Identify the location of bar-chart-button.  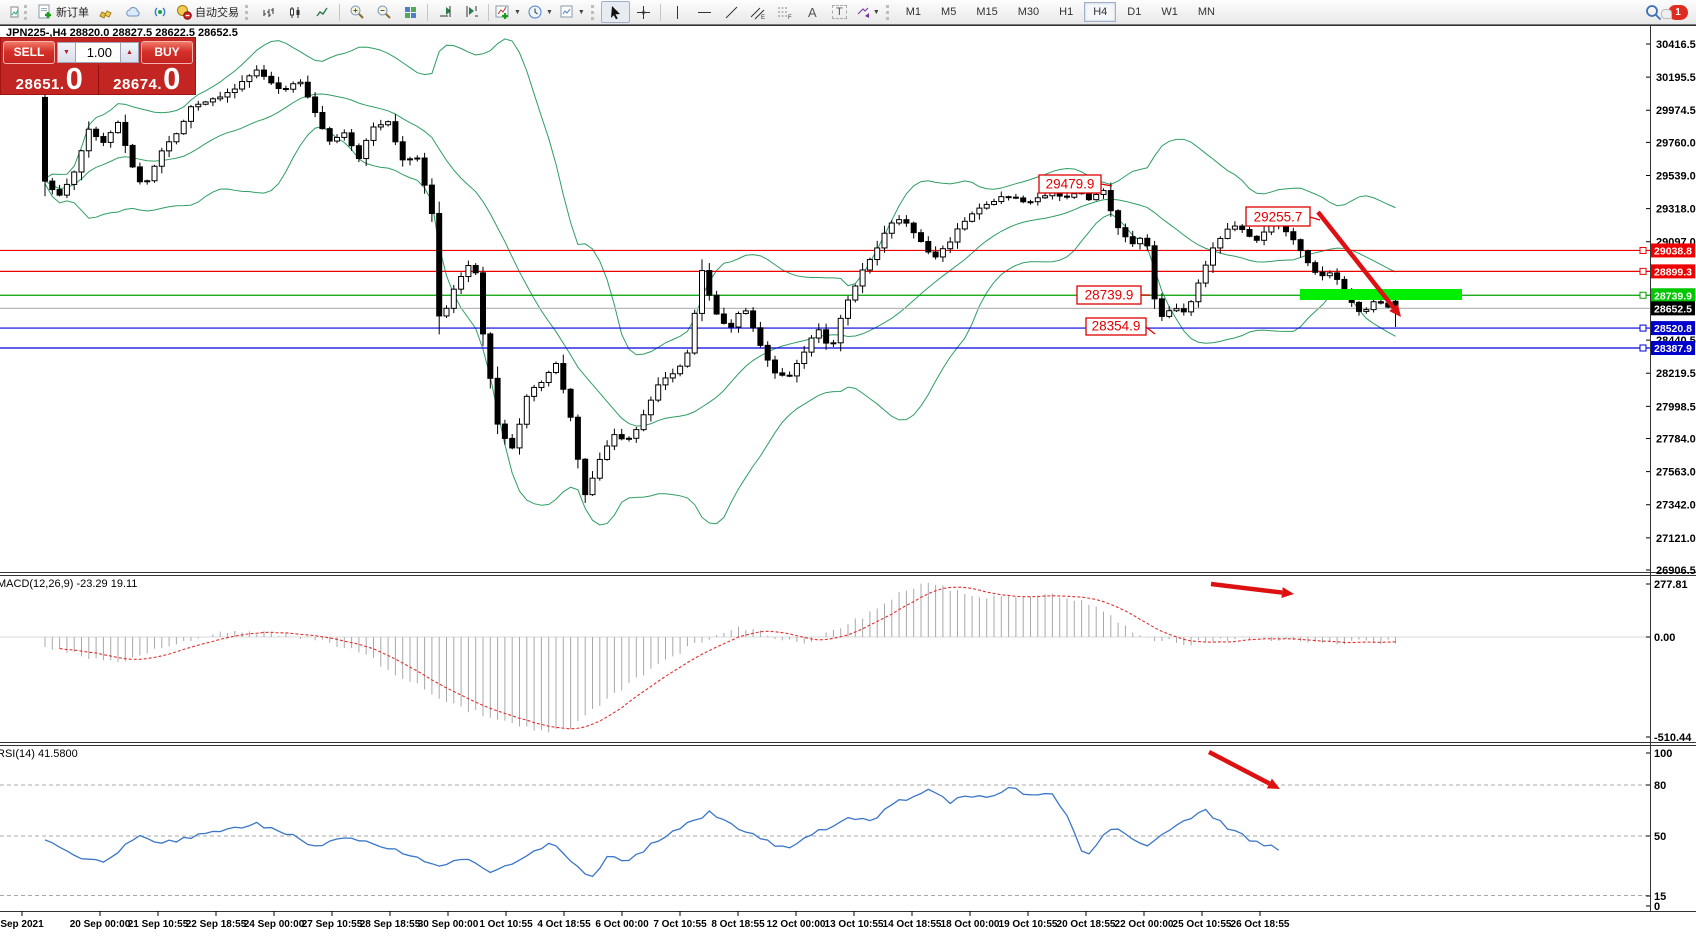
(268, 12).